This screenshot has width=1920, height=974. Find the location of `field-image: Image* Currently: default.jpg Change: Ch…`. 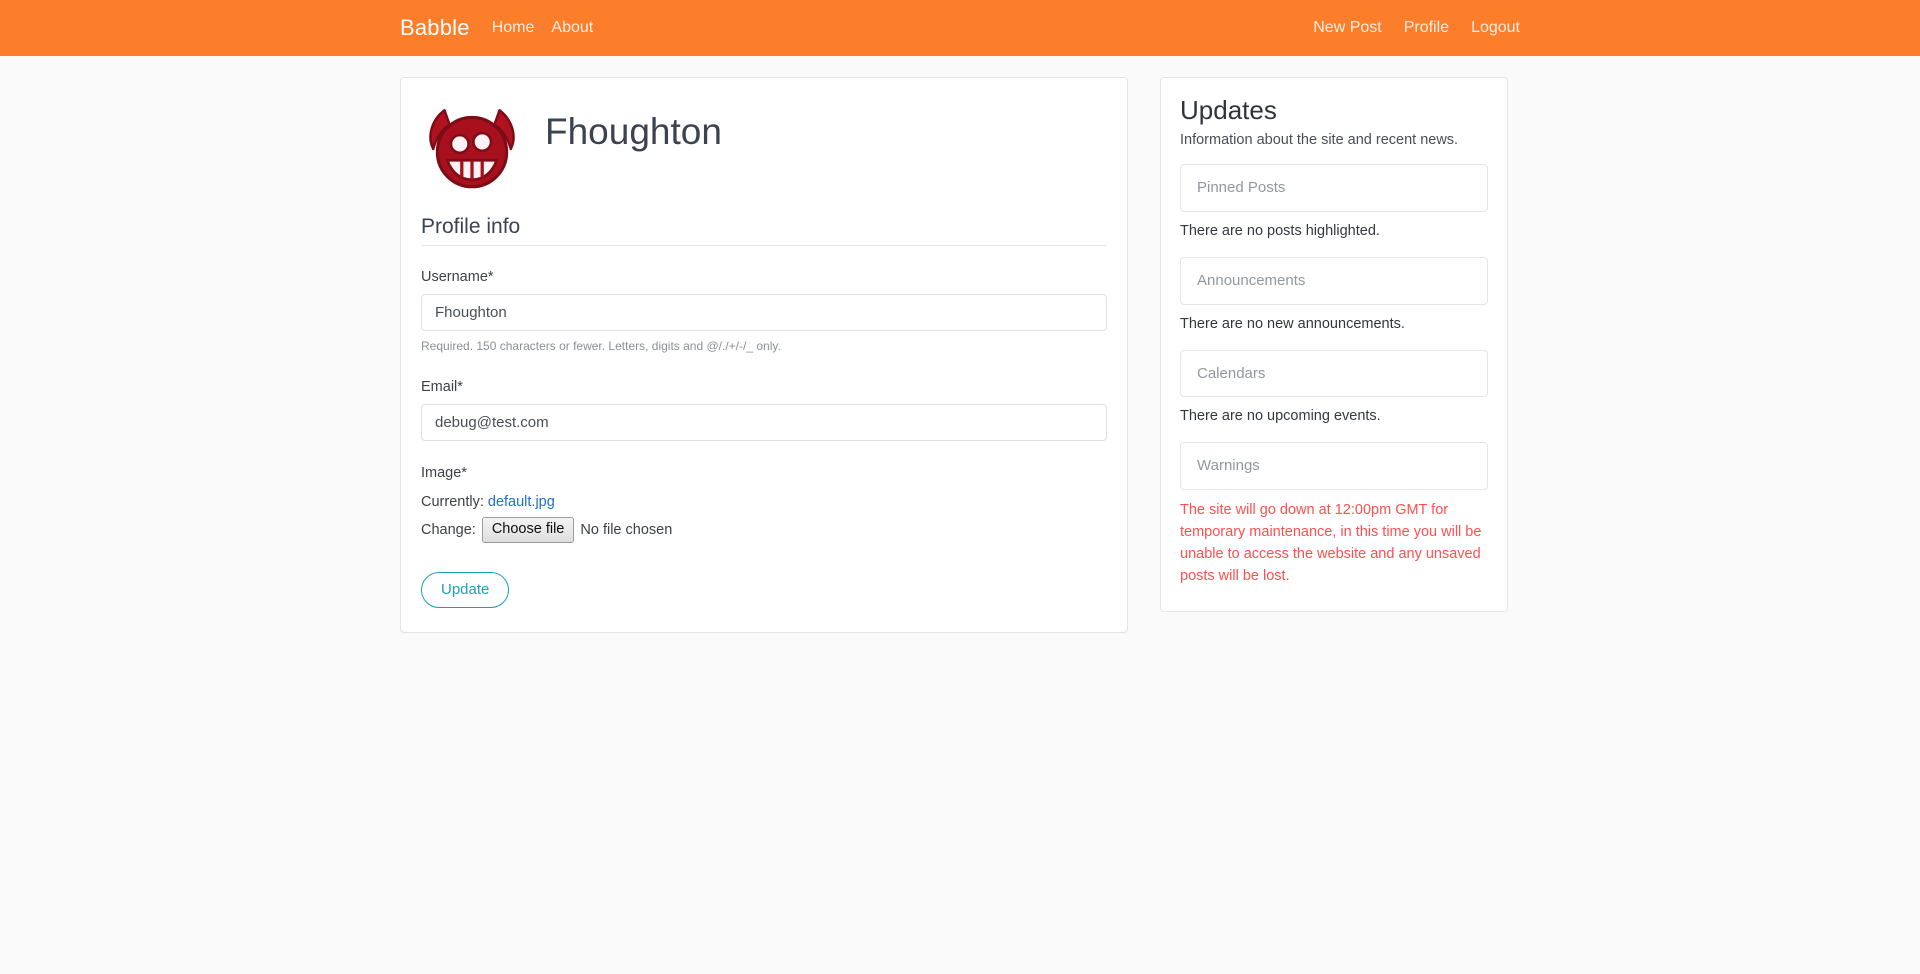

field-image: Image* Currently: default.jpg Change: Ch… is located at coordinates (764, 504).